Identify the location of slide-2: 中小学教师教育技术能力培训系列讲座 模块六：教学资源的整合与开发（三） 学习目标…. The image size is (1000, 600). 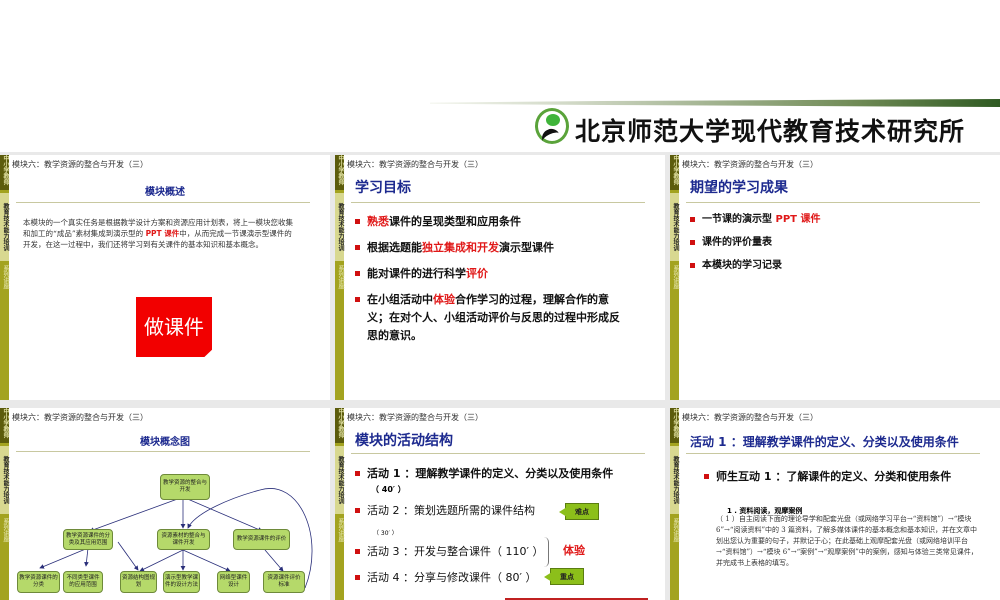
(500, 277).